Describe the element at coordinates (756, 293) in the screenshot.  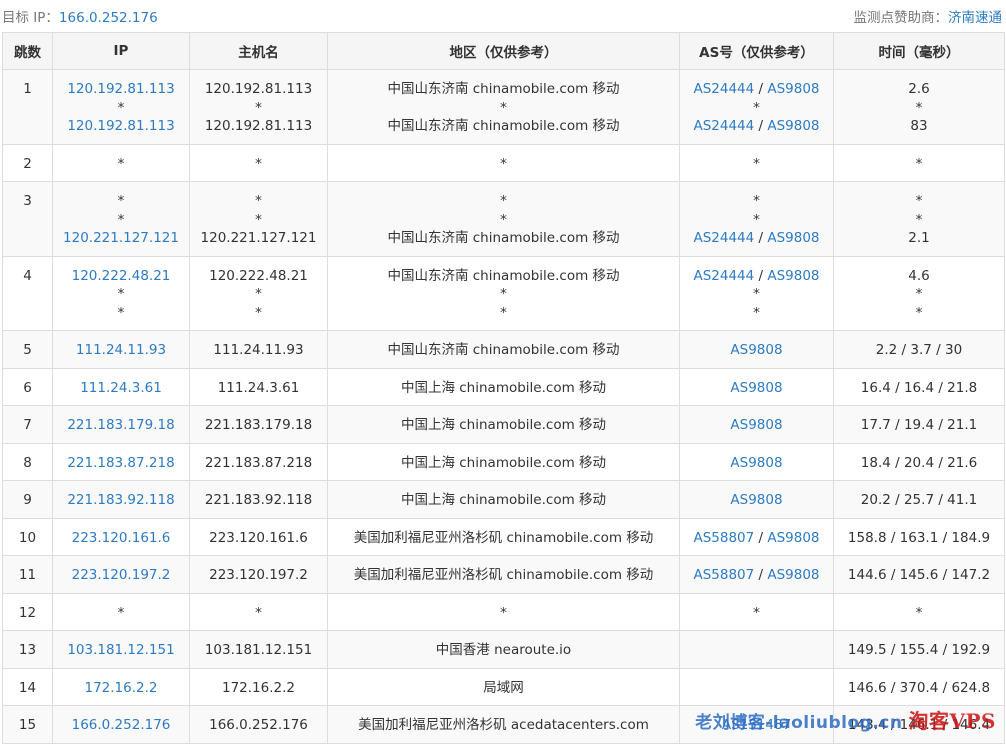
I see `as-cell: AS24444 / AS9808 * *` at that location.